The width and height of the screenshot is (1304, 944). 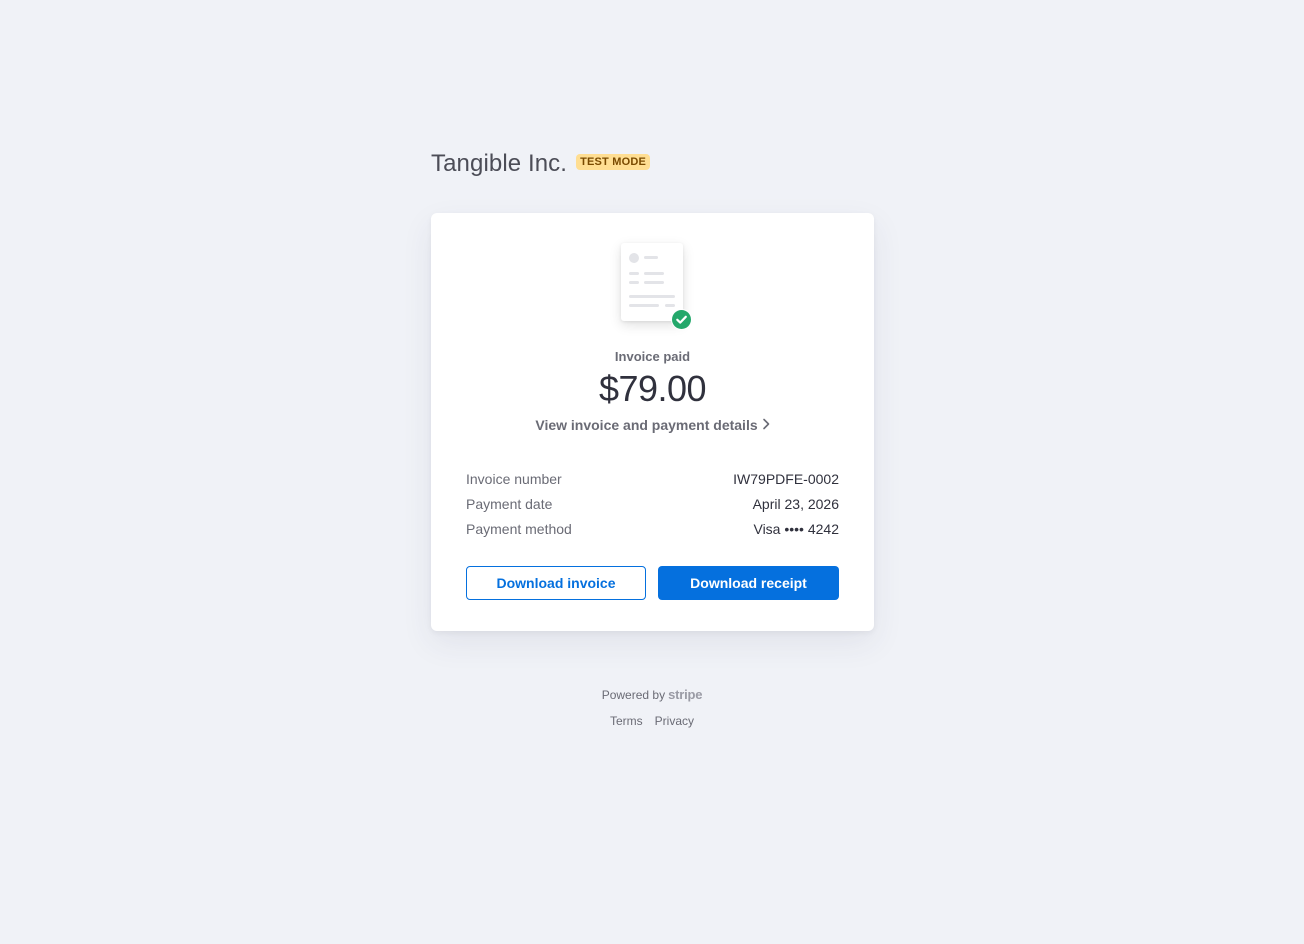 I want to click on merchant-header: Tangible Inc. TEST MODE, so click(x=541, y=164).